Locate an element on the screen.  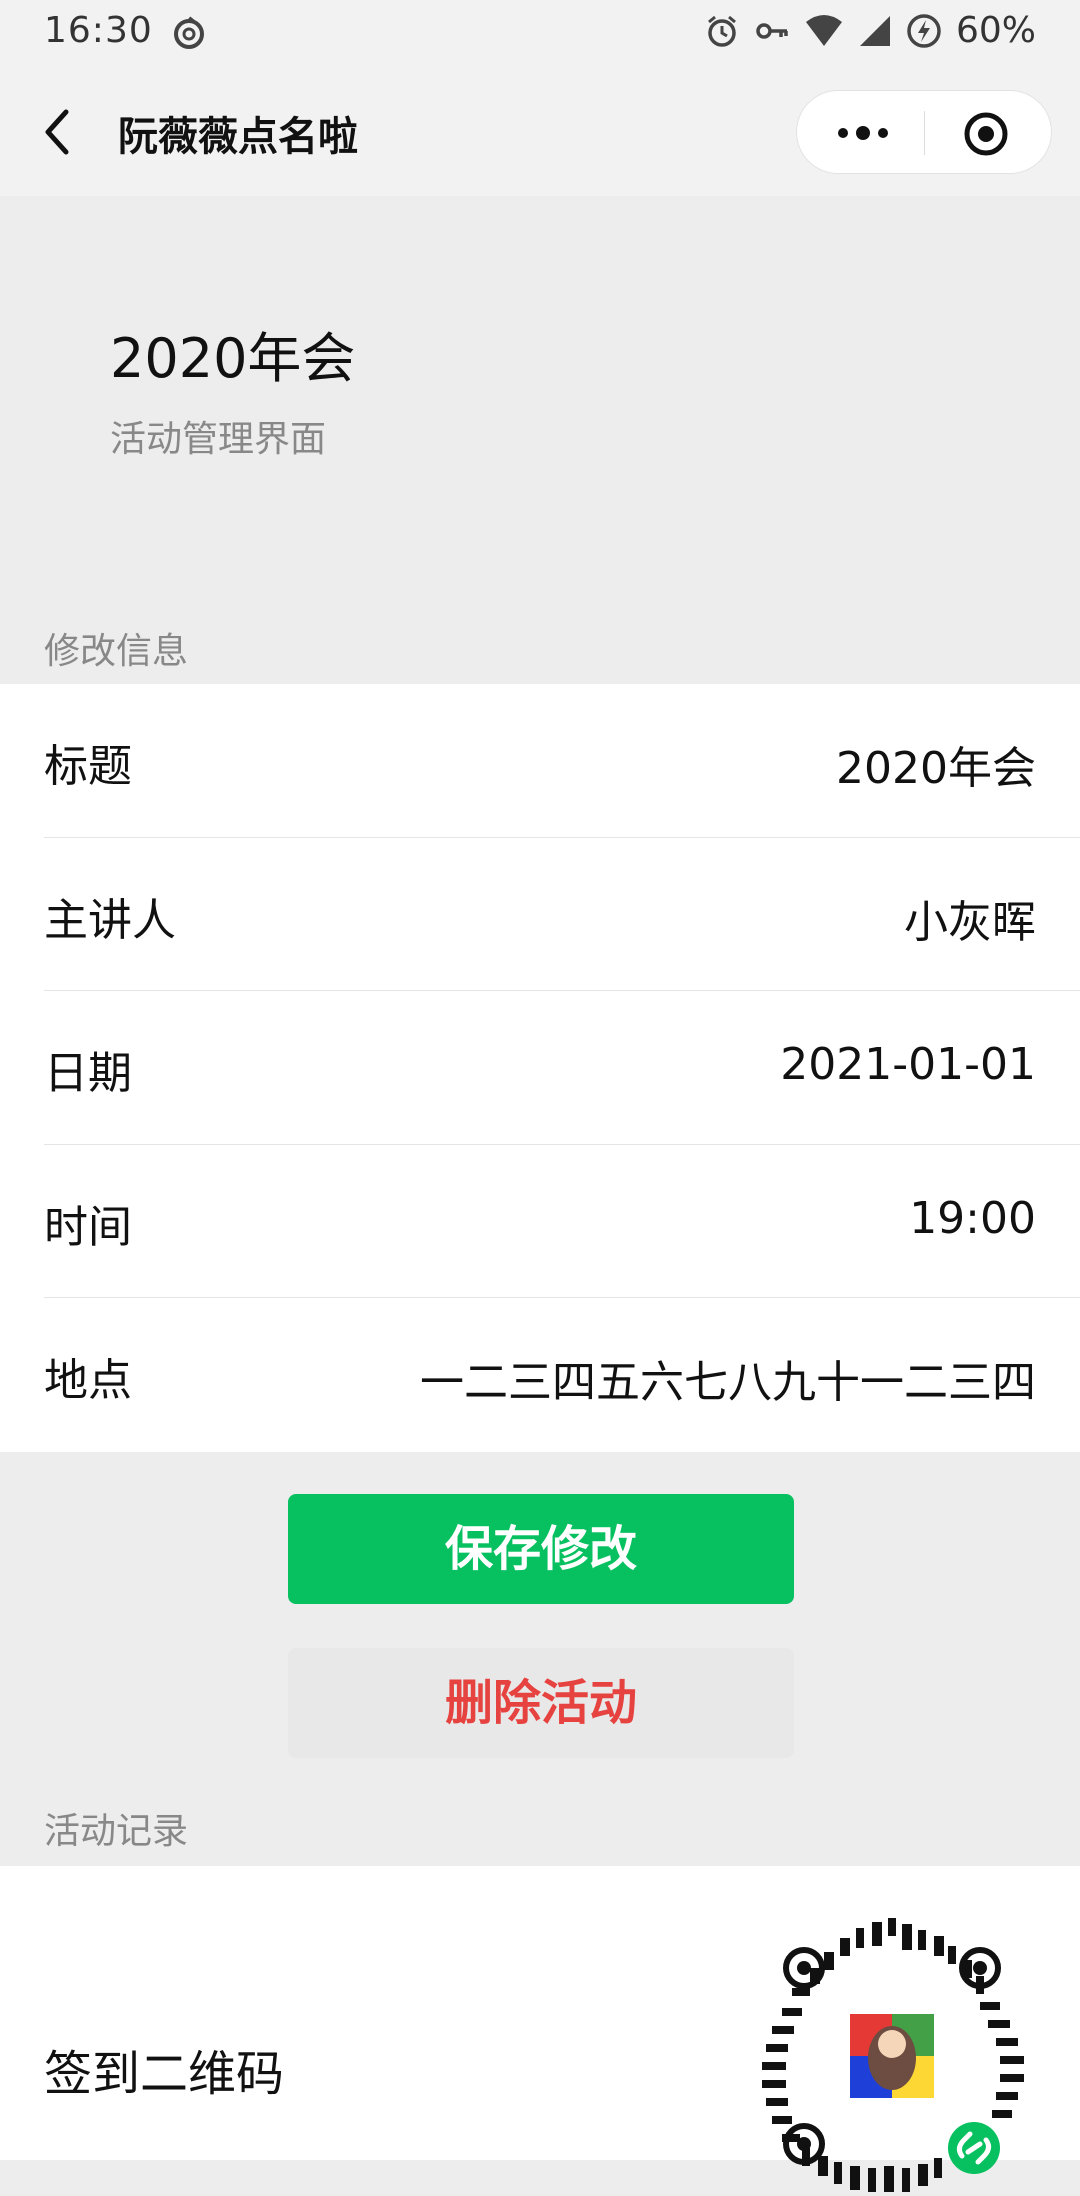
mini-program-capsule is located at coordinates (924, 132).